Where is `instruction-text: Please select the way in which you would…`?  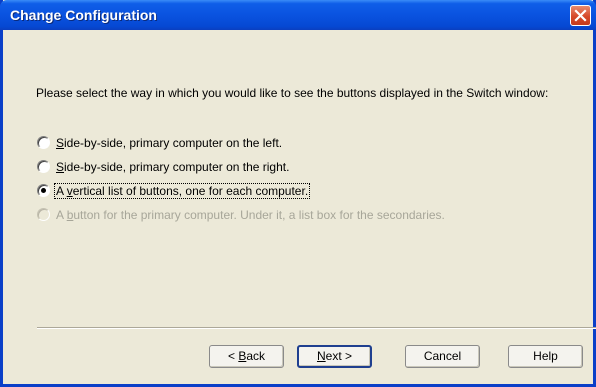 instruction-text: Please select the way in which you would… is located at coordinates (292, 93).